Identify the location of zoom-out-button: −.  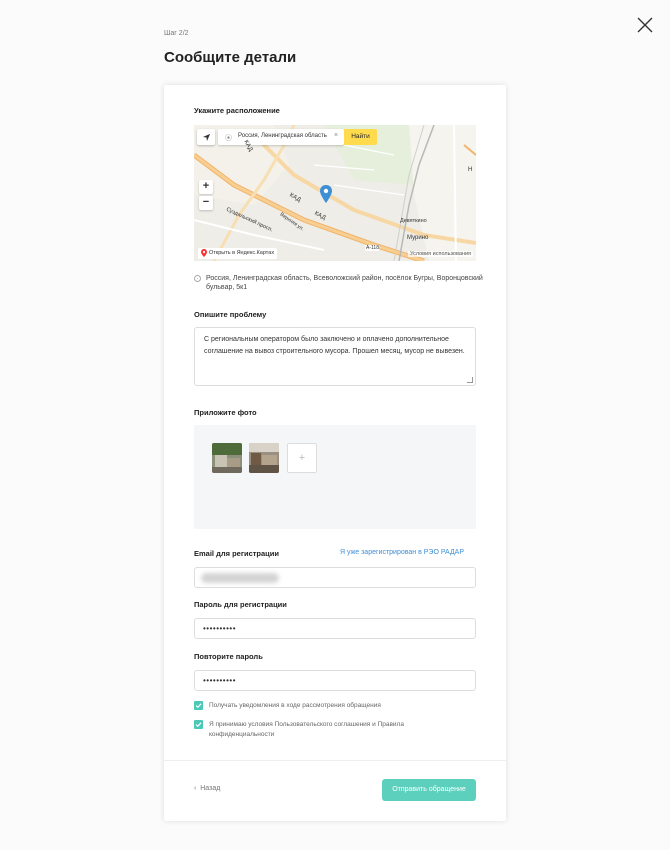
(206, 203).